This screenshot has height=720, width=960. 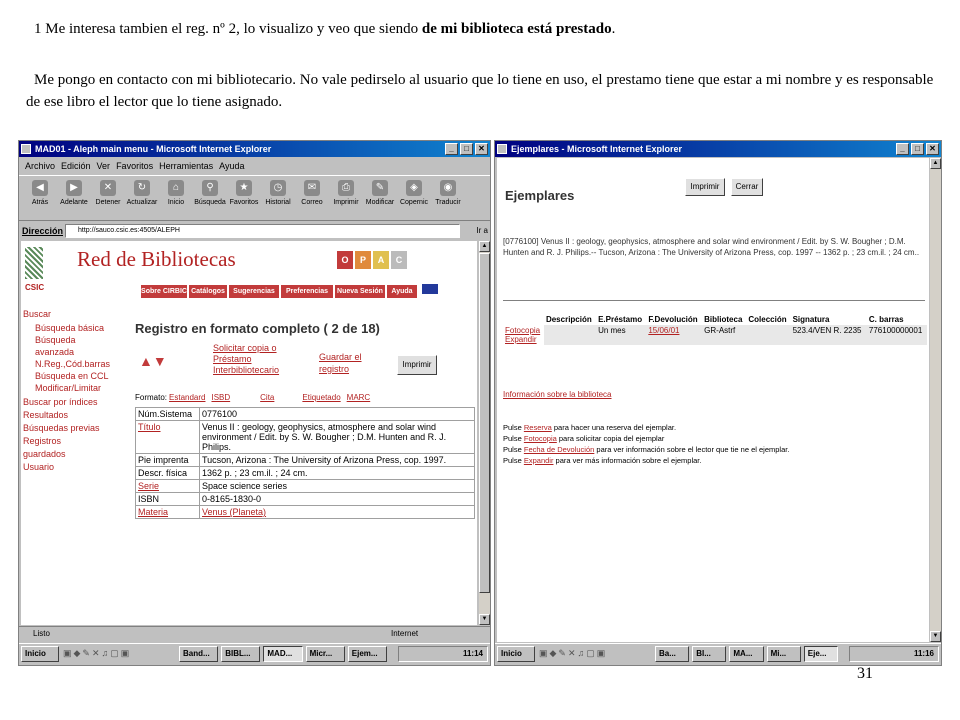 What do you see at coordinates (360, 291) in the screenshot?
I see `tab-4: Nueva Sesión` at bounding box center [360, 291].